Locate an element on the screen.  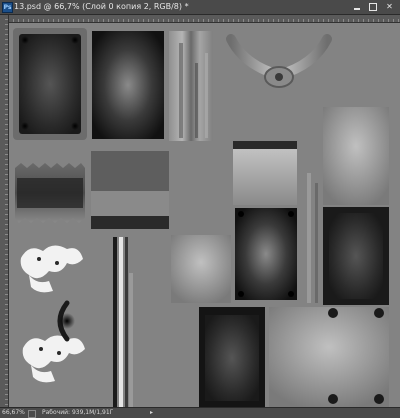
status-bar: 66,67% Рабочий: 939,1M/1,91Г ▸ is located at coordinates (200, 412).